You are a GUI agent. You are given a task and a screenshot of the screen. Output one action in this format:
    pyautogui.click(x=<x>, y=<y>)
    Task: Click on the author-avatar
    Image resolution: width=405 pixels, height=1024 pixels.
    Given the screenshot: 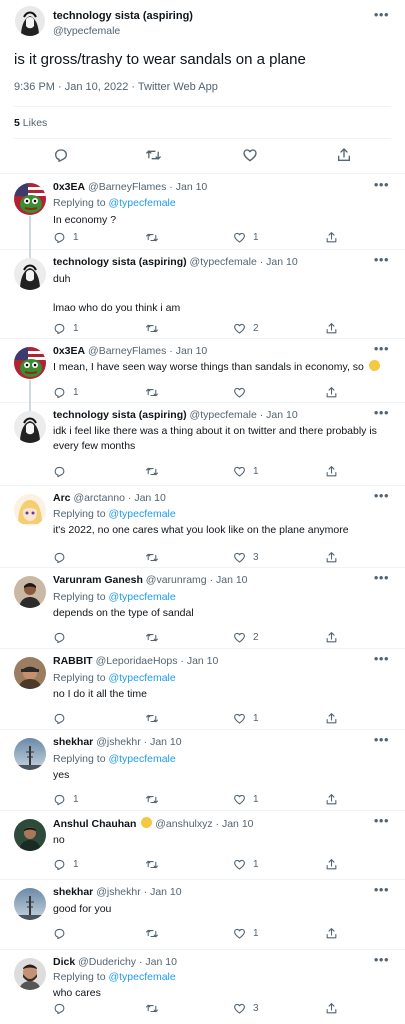 What is the action you would take?
    pyautogui.click(x=30, y=21)
    